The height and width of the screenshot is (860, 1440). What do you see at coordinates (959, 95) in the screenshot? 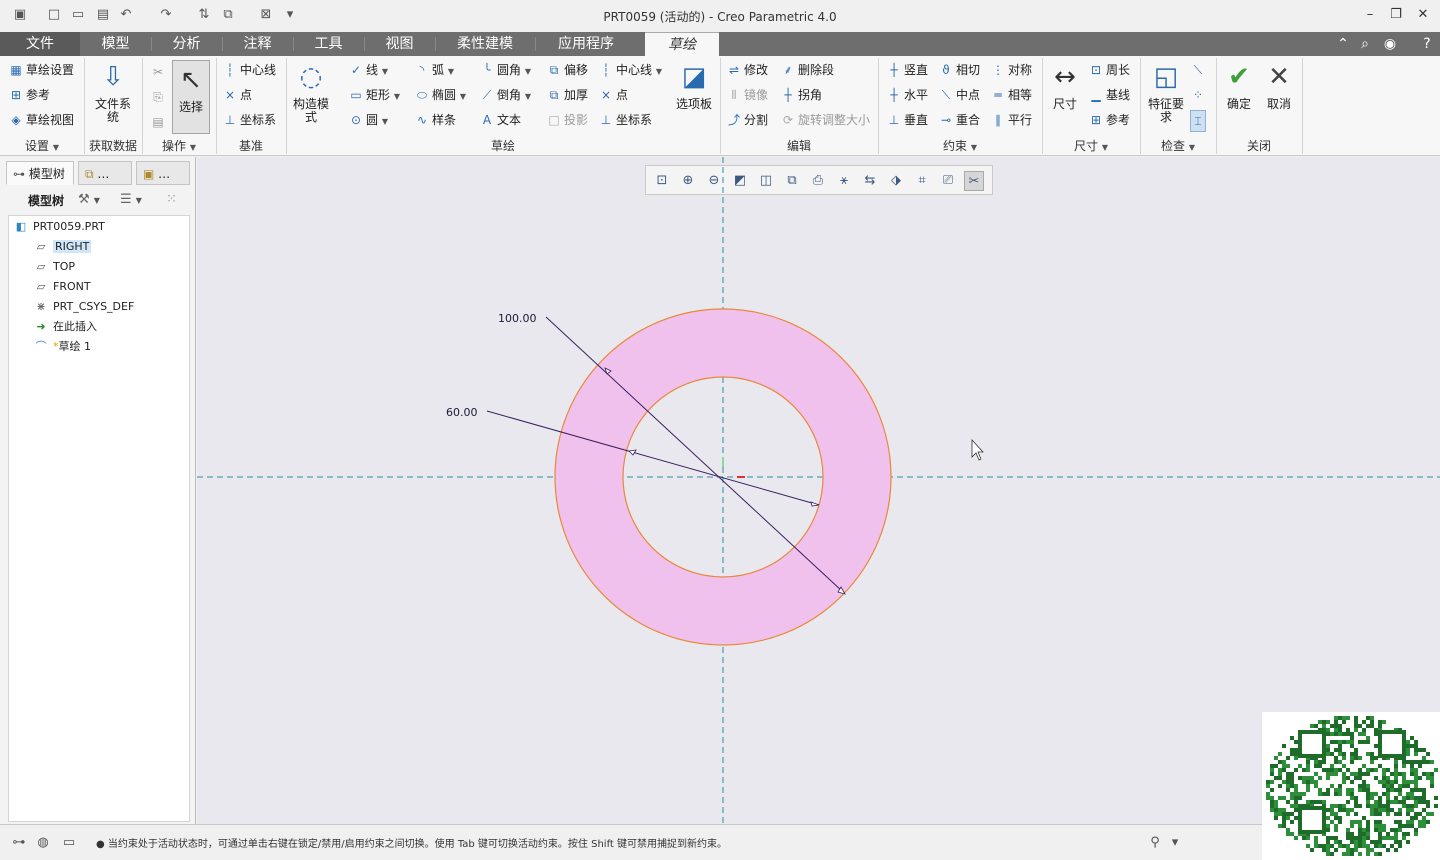
I see `midpoint-constraint-button: ⟍ 中点` at bounding box center [959, 95].